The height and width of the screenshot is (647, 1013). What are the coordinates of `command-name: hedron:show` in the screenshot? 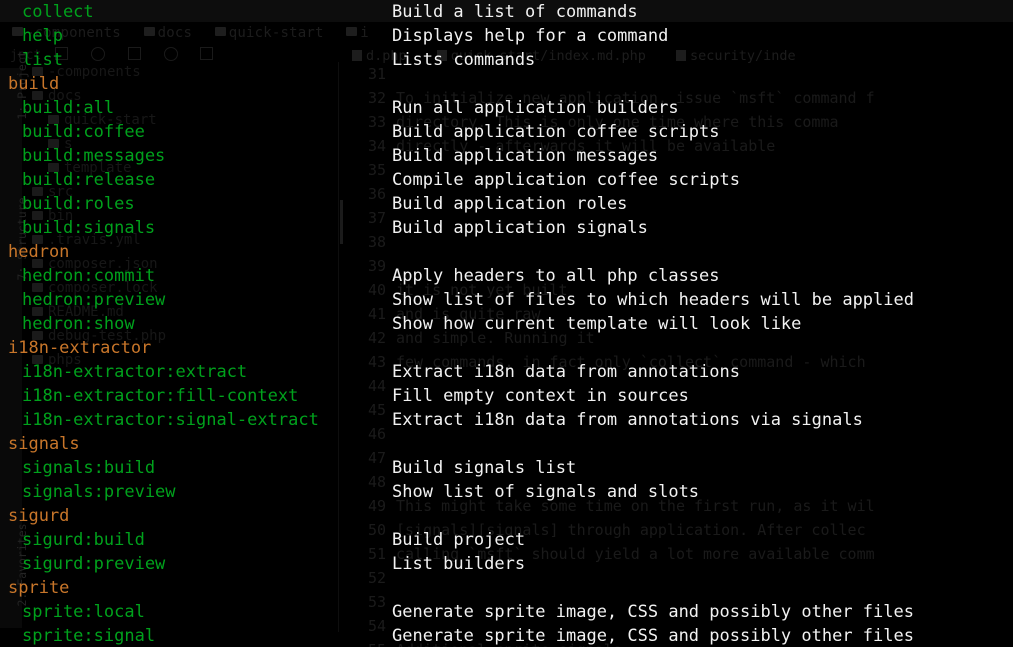 It's located at (78, 324).